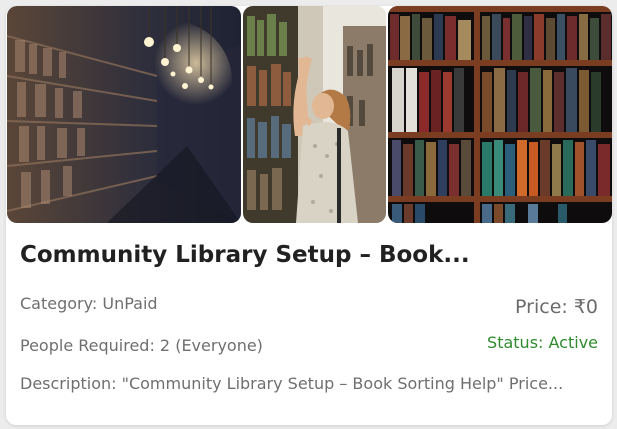 The width and height of the screenshot is (617, 429). What do you see at coordinates (556, 307) in the screenshot?
I see `price-label: Price: ₹0` at bounding box center [556, 307].